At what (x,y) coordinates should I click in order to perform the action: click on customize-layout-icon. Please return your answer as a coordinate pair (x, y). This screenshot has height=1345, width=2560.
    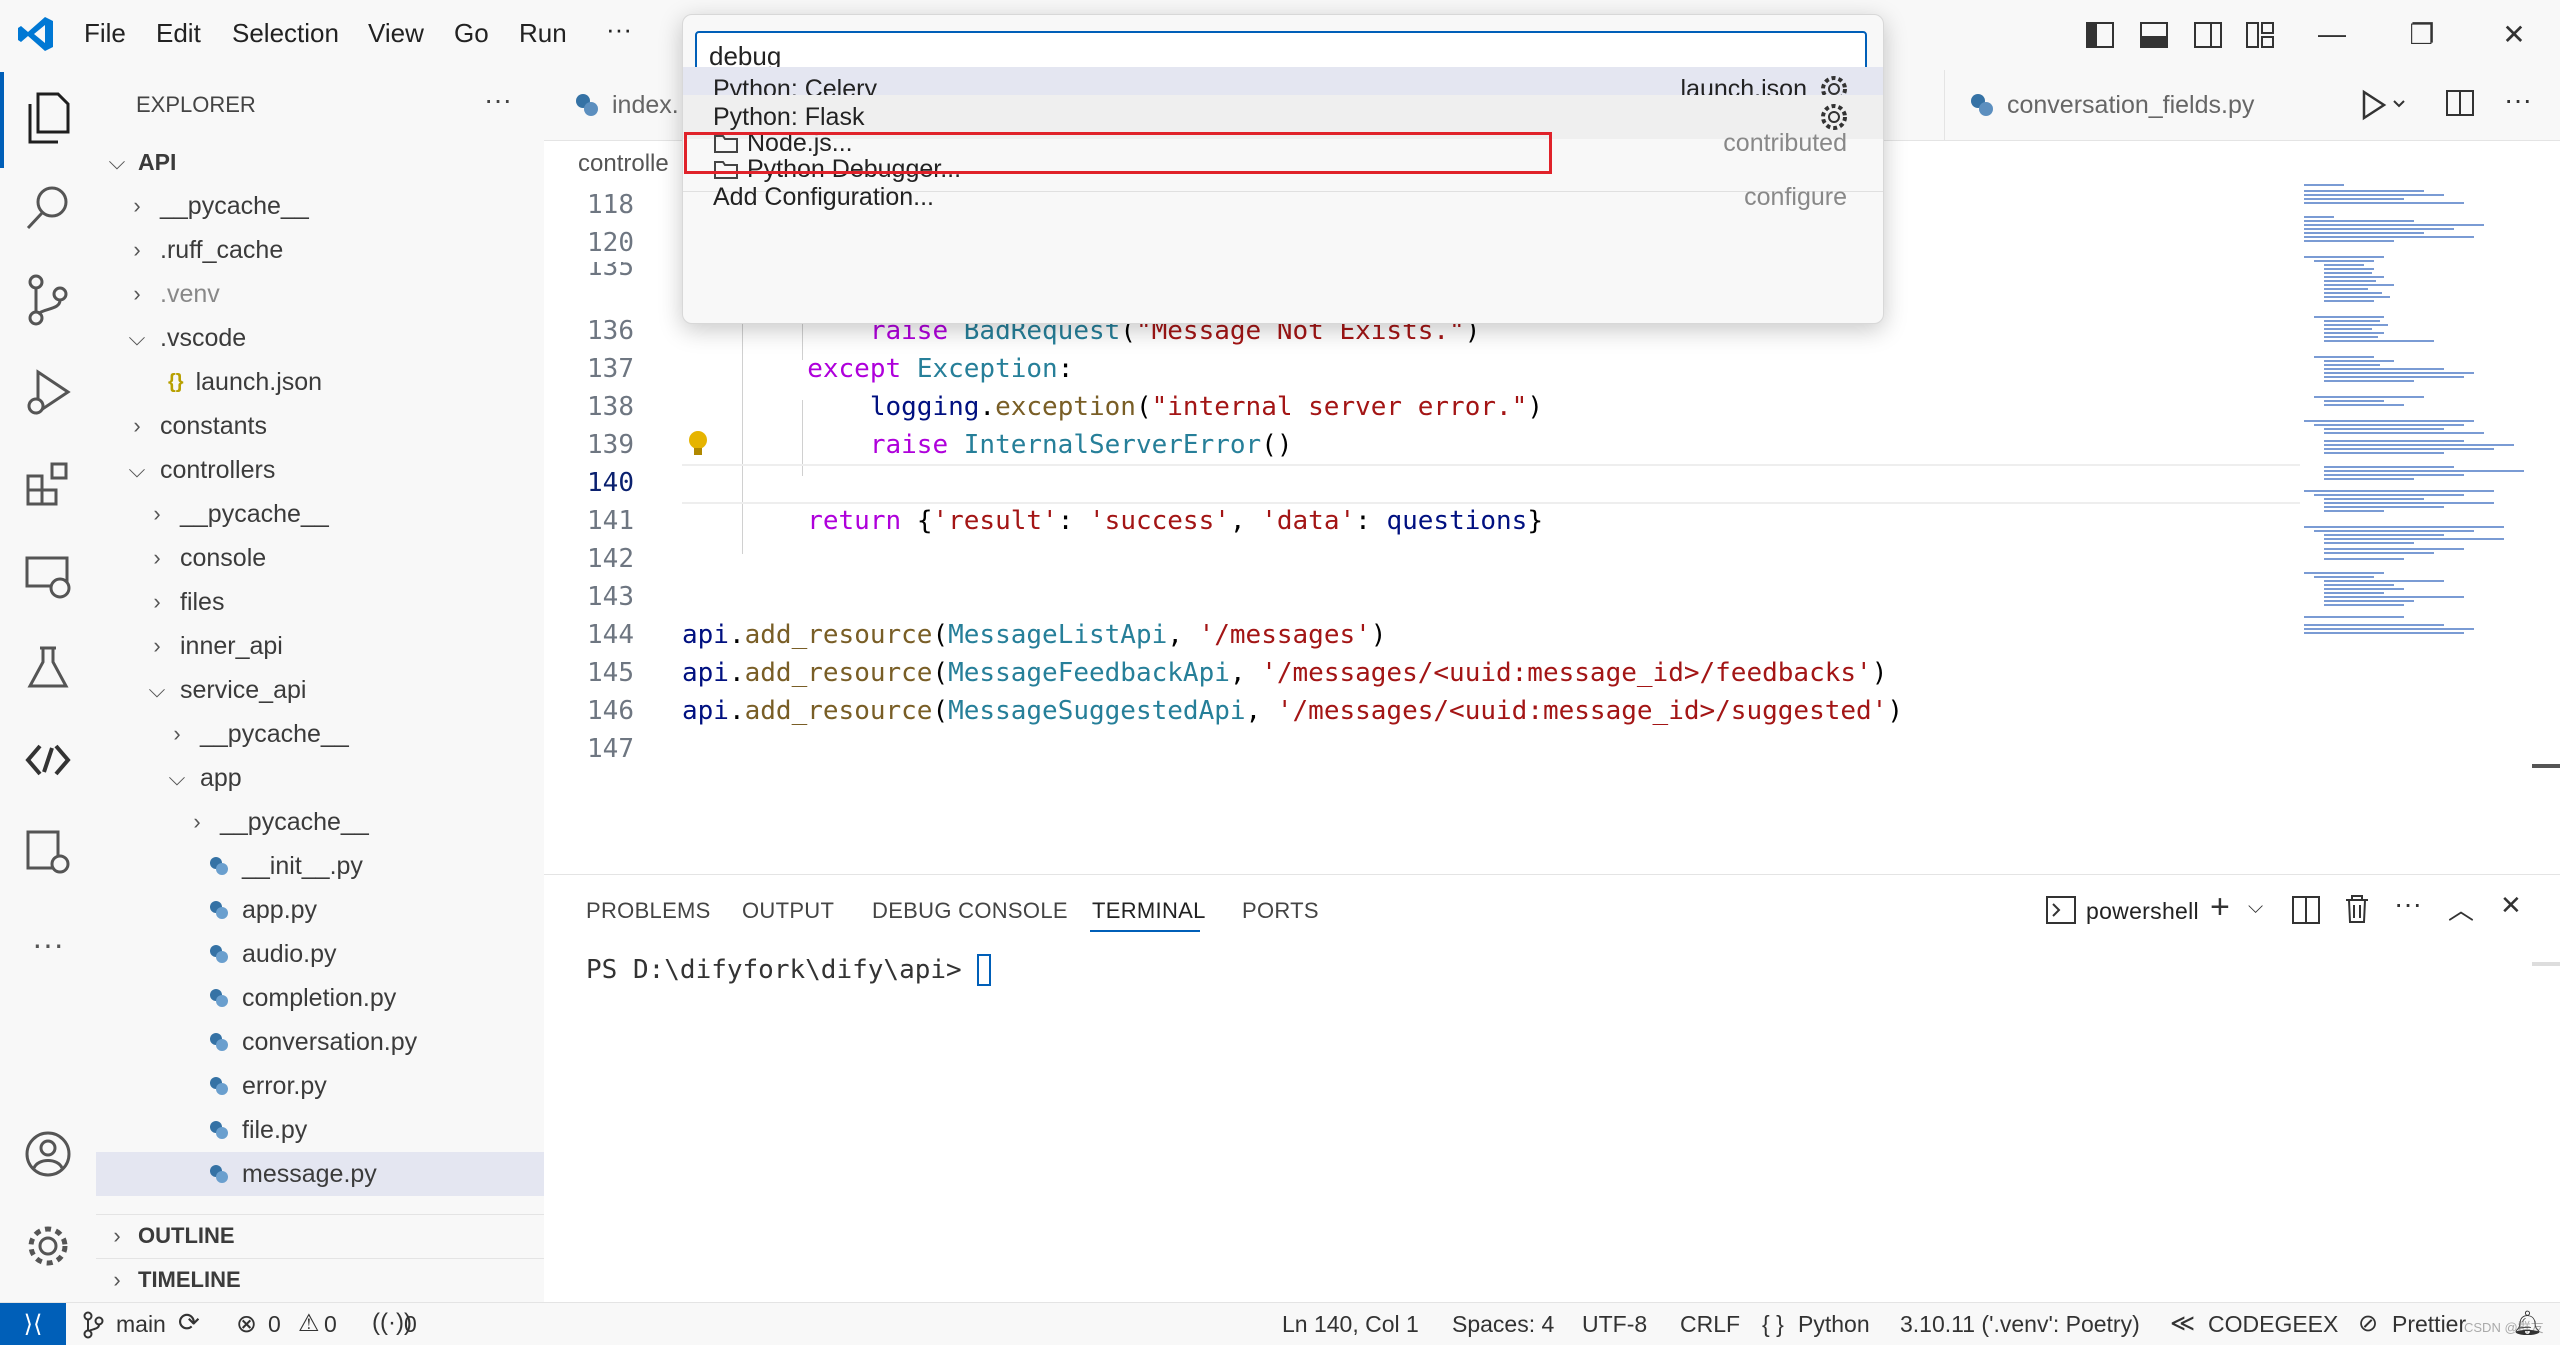
    Looking at the image, I should click on (2260, 35).